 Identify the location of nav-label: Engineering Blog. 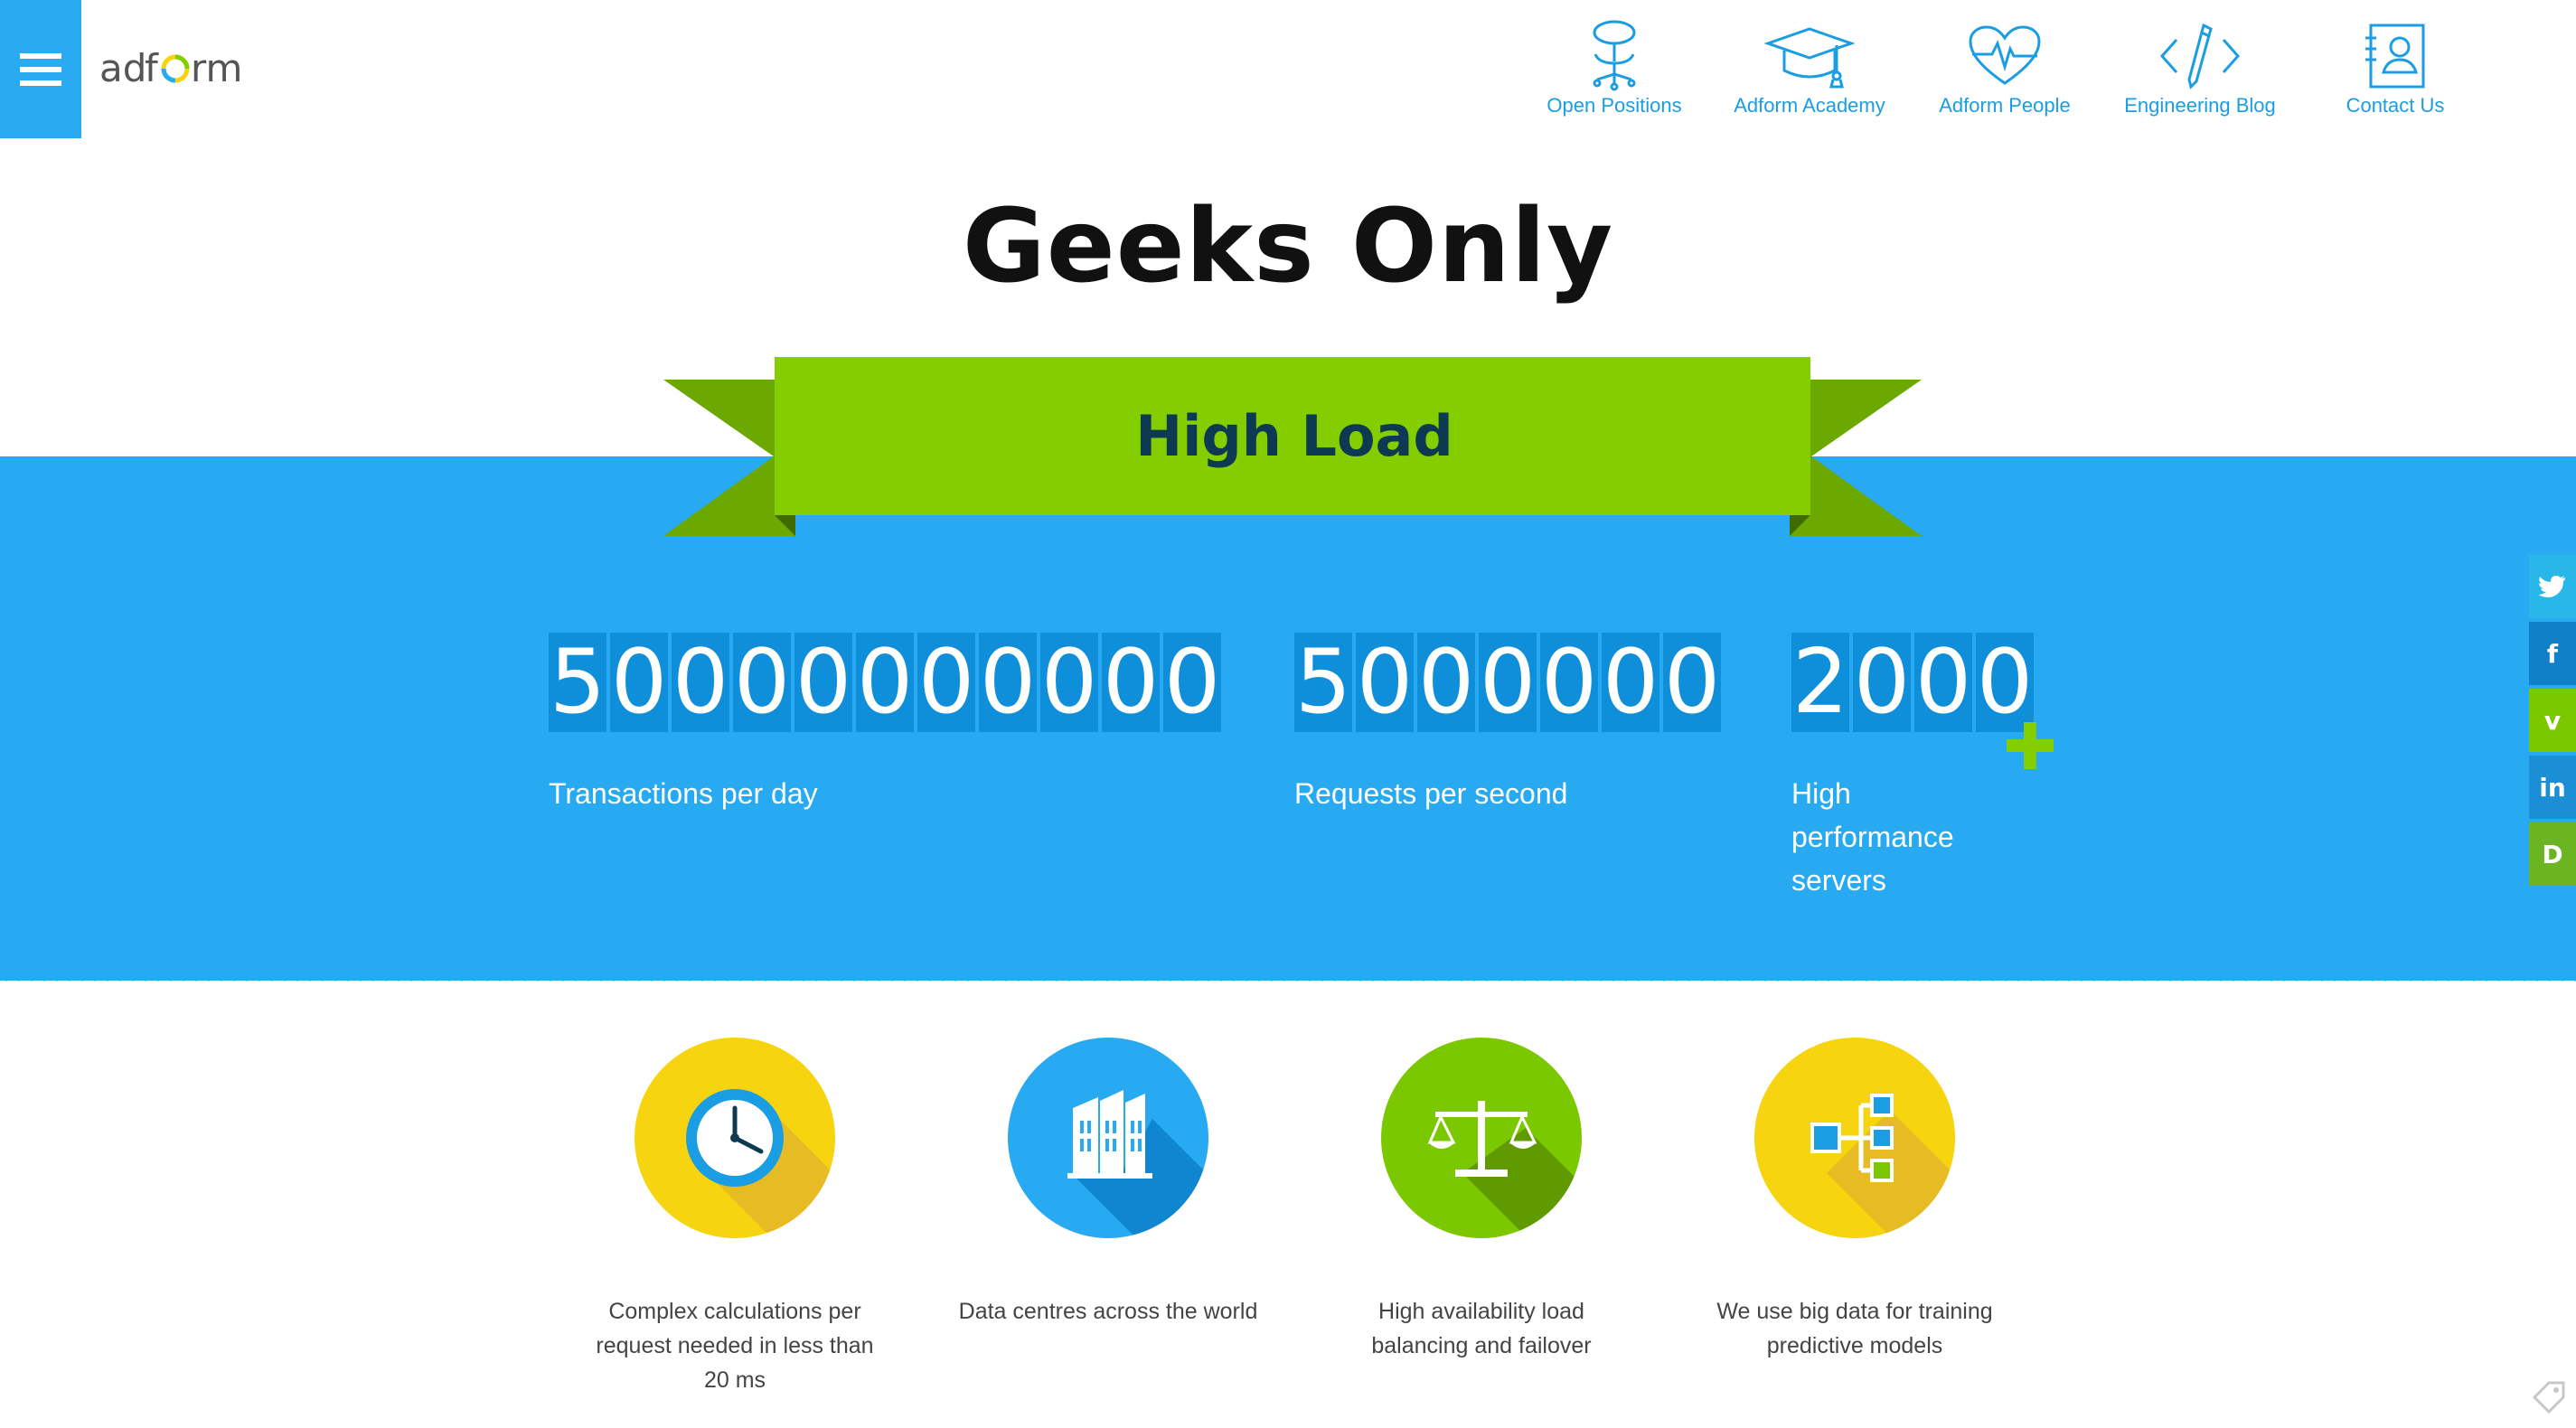
(2200, 106).